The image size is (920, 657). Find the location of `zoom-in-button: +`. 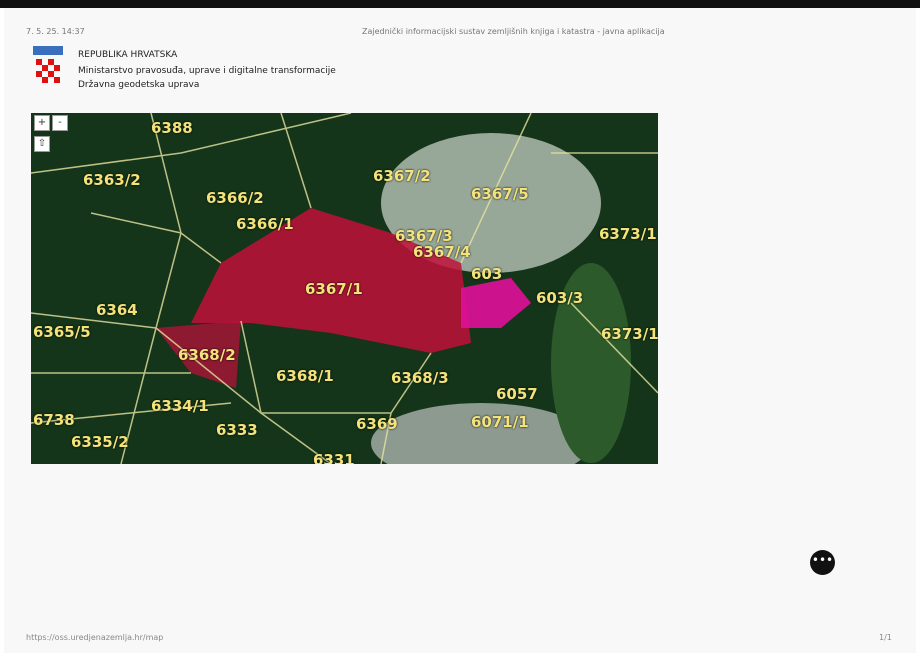

zoom-in-button: + is located at coordinates (42, 123).